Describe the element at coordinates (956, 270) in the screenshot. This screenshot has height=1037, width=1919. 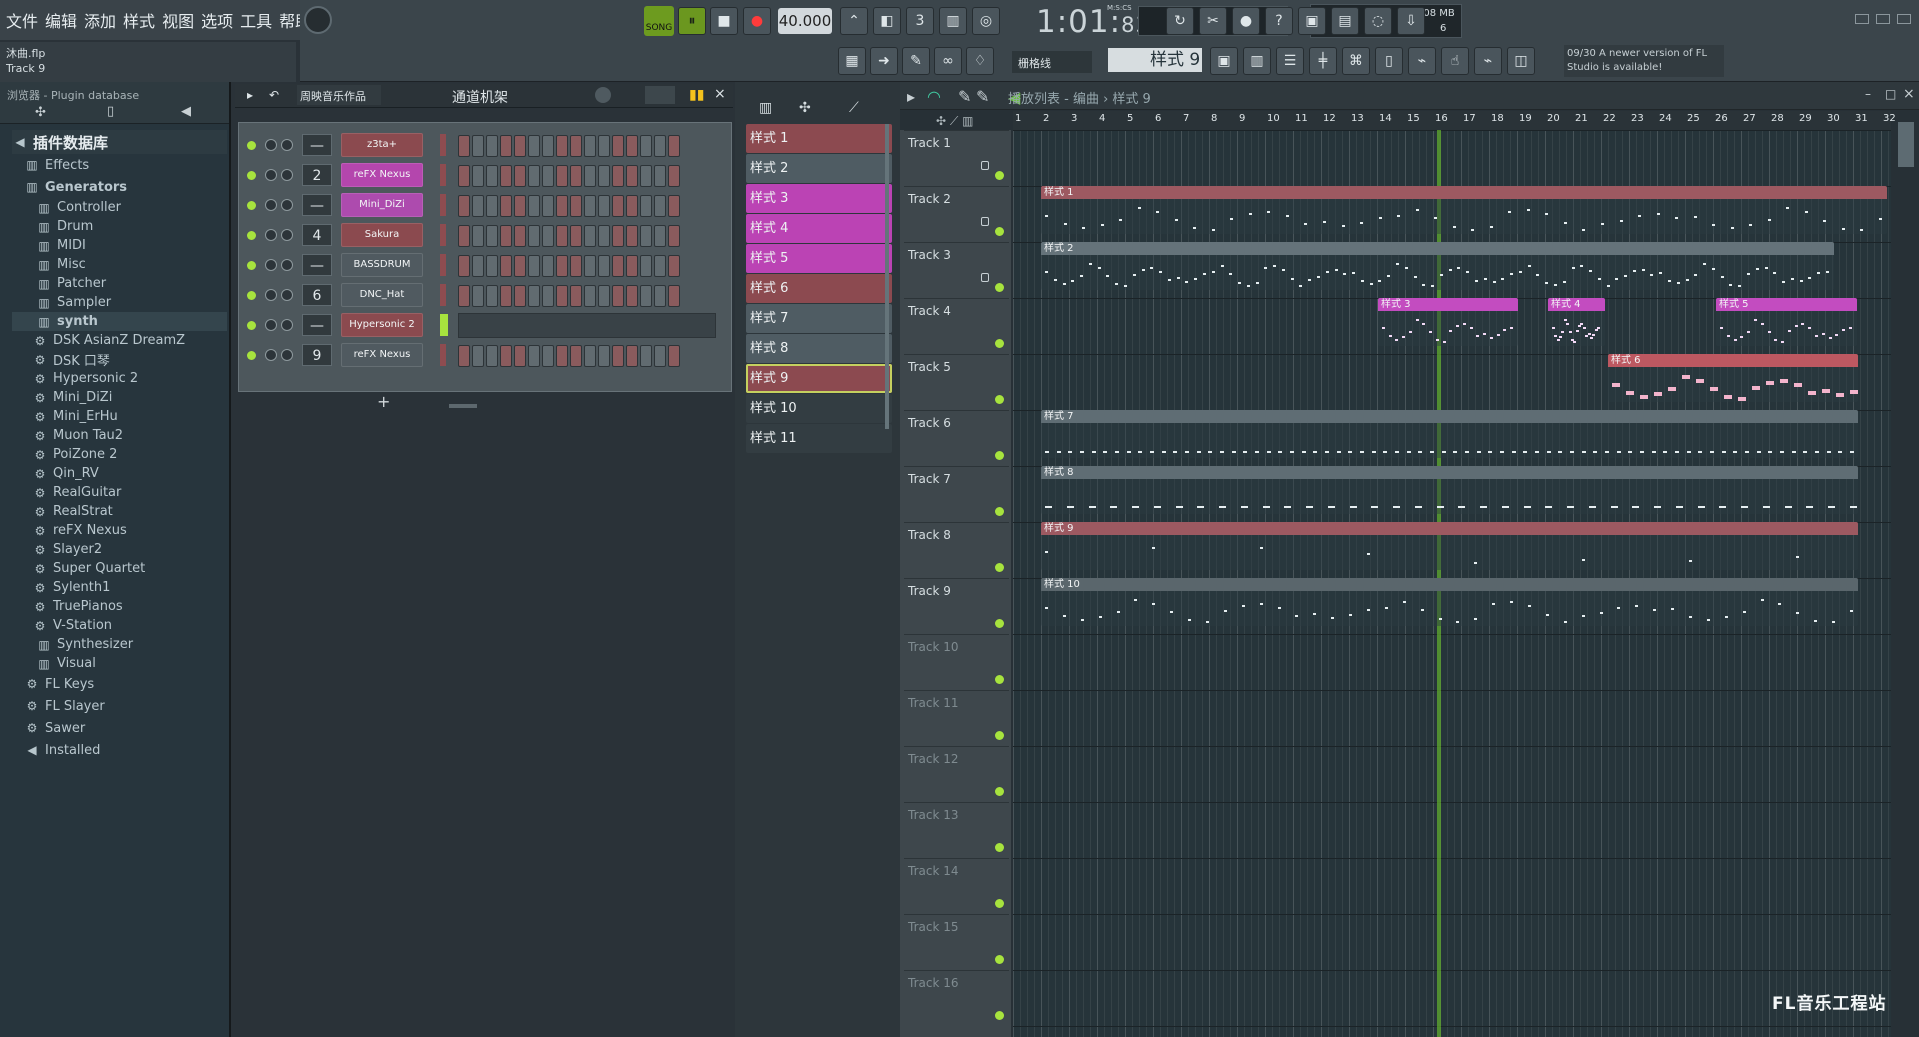
I see `track-header: Track 3` at that location.